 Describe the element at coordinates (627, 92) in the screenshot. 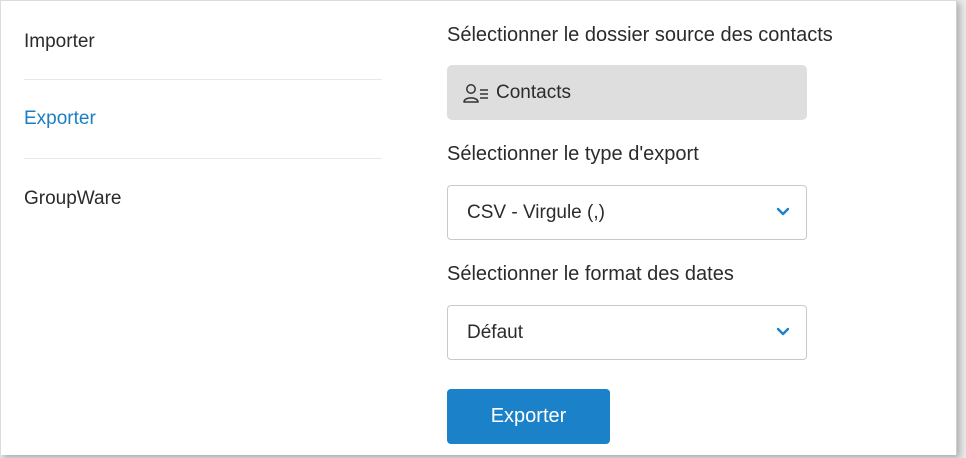

I see `source-folder-field: Contacts` at that location.